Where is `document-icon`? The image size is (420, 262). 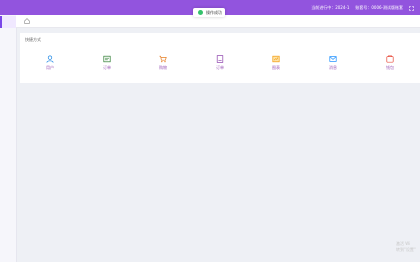
document-icon is located at coordinates (220, 59).